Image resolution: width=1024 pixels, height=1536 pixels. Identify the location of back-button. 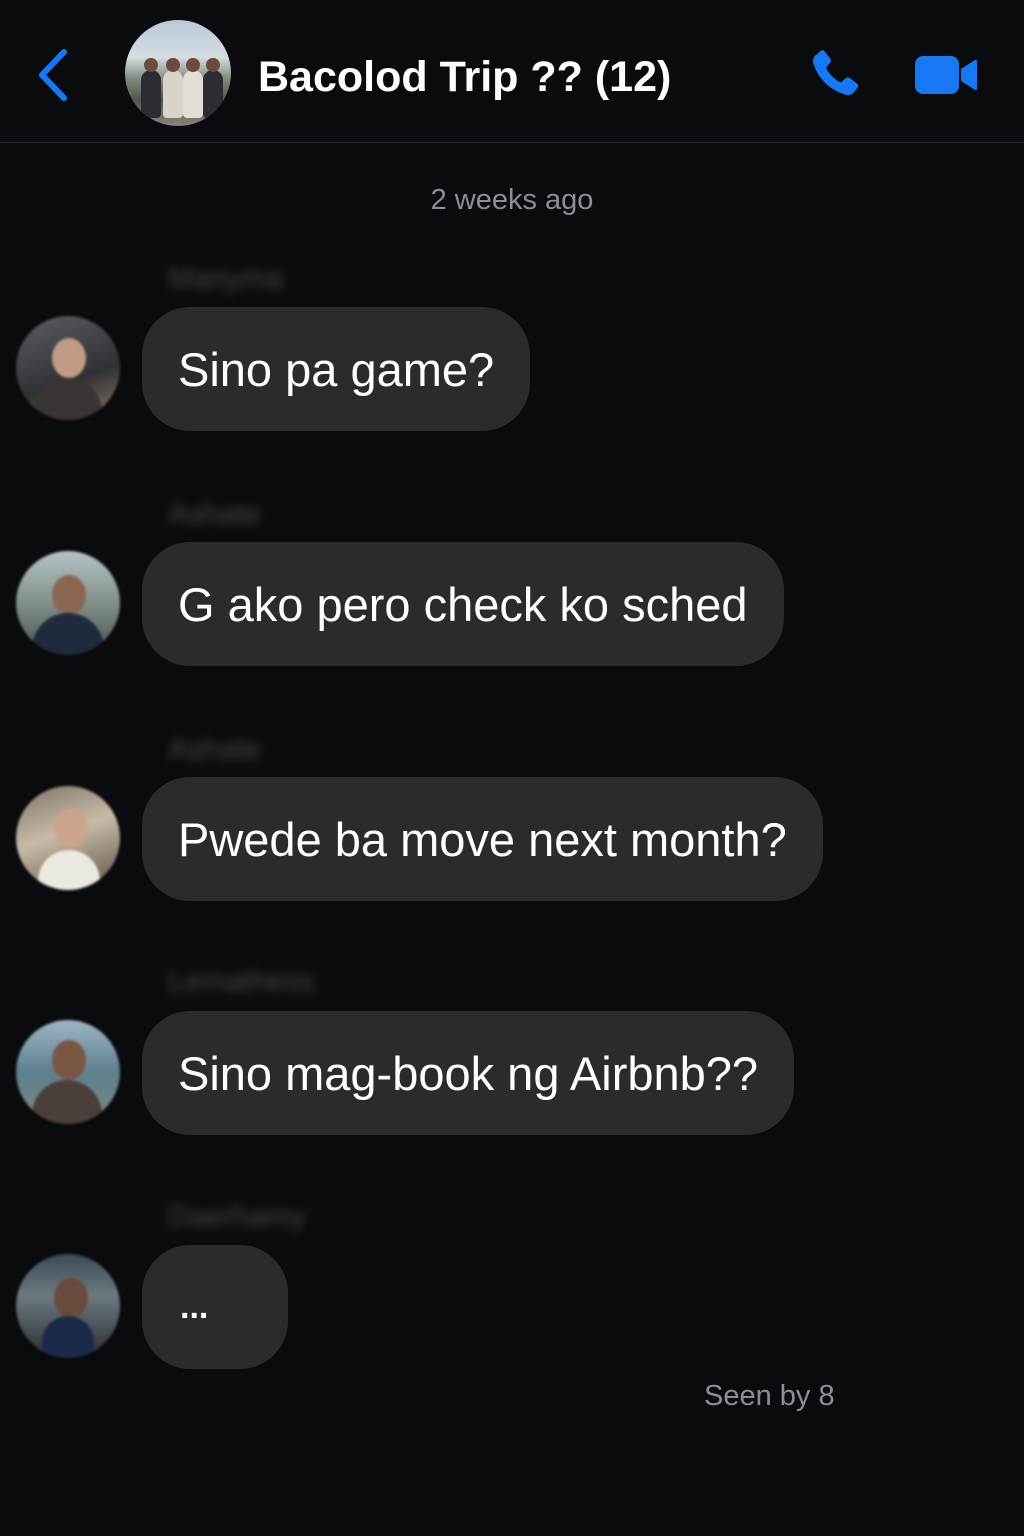
(53, 75).